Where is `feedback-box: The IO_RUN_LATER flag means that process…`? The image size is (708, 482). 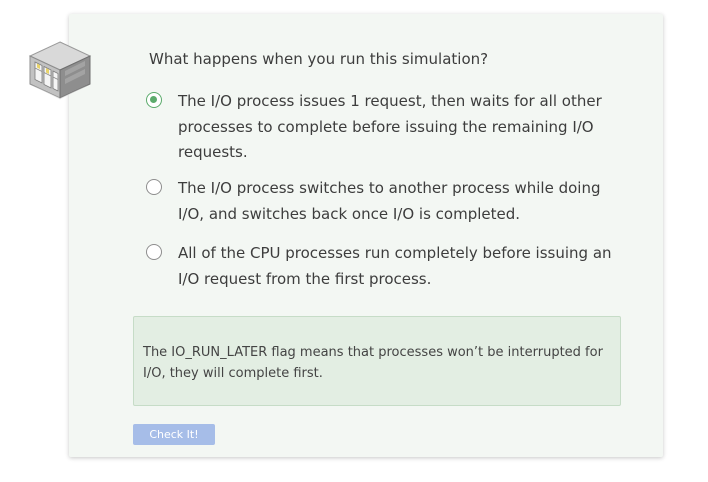 feedback-box: The IO_RUN_LATER flag means that process… is located at coordinates (377, 361).